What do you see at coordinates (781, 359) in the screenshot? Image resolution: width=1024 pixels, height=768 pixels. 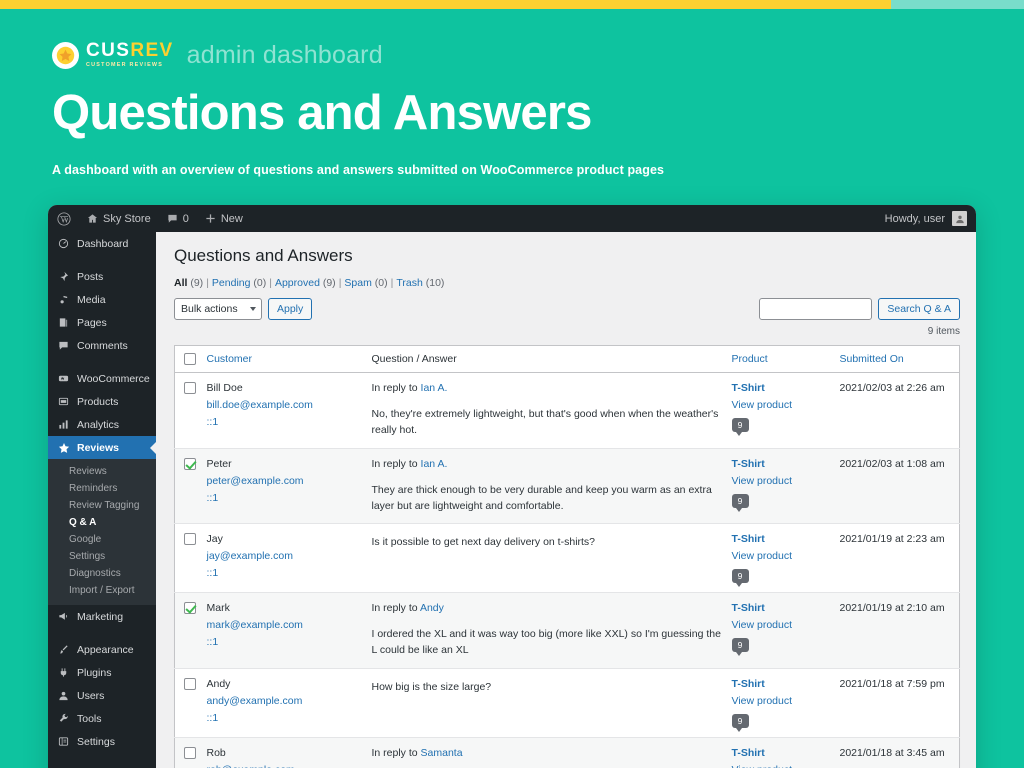 I see `col-header-product: Product` at bounding box center [781, 359].